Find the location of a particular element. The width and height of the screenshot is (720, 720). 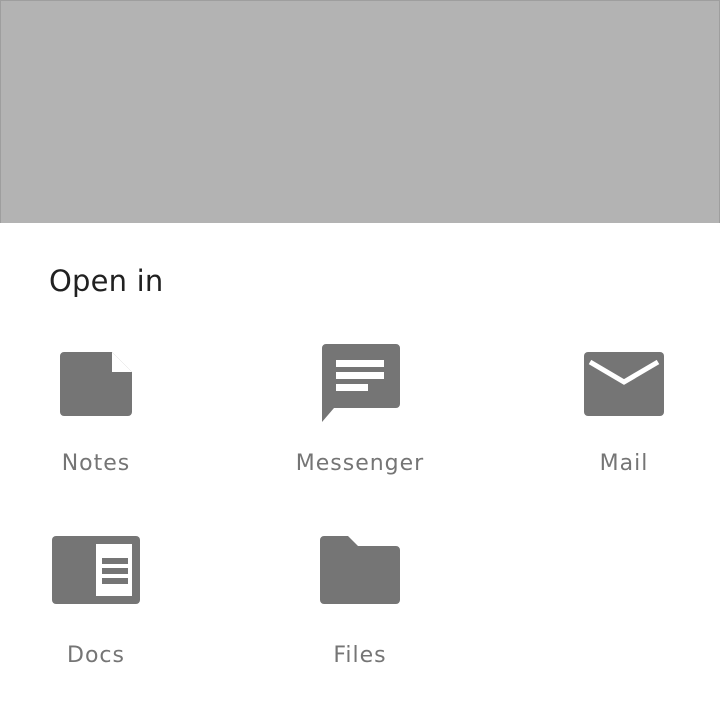

share-target-label: Messenger is located at coordinates (360, 463).